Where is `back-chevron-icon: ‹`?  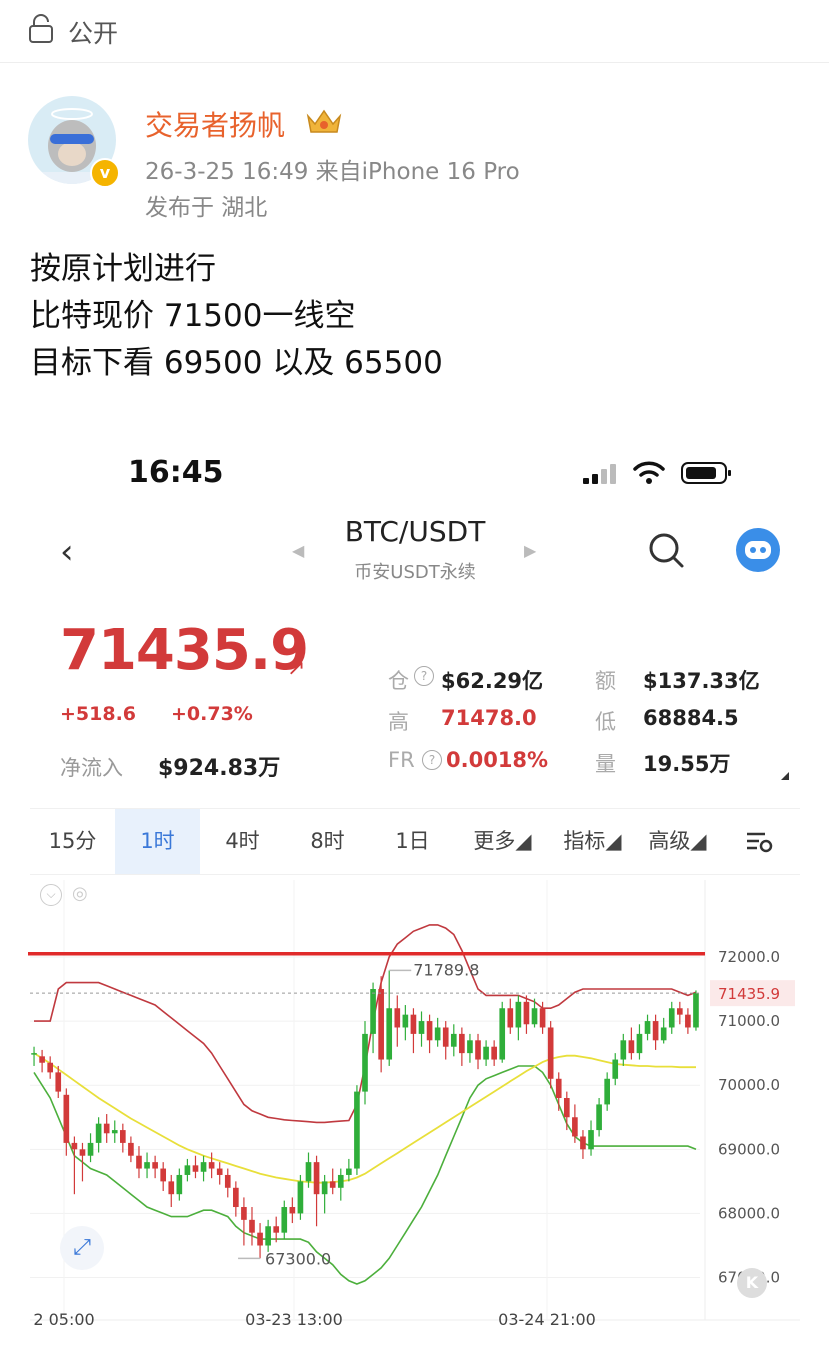
back-chevron-icon: ‹ is located at coordinates (67, 552).